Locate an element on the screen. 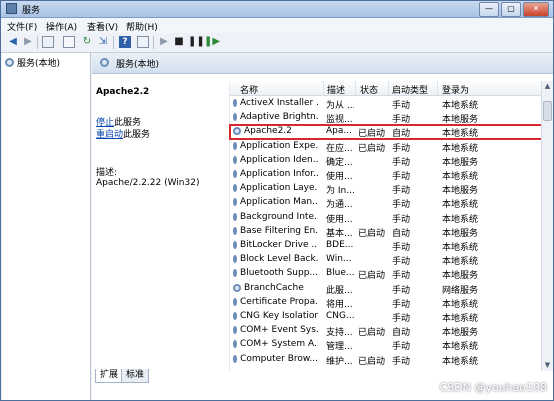  stop-icon: ■ is located at coordinates (179, 42).